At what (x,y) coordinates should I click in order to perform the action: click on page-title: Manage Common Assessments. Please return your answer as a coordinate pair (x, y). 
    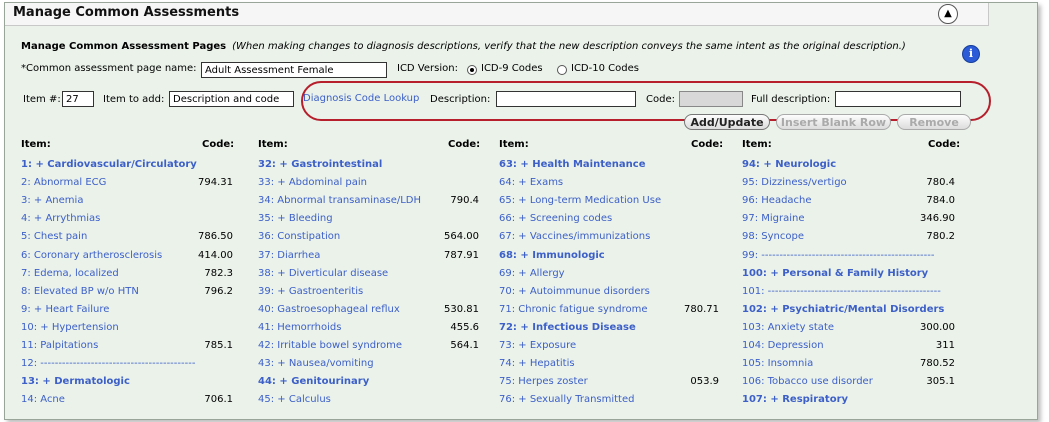
    Looking at the image, I should click on (126, 12).